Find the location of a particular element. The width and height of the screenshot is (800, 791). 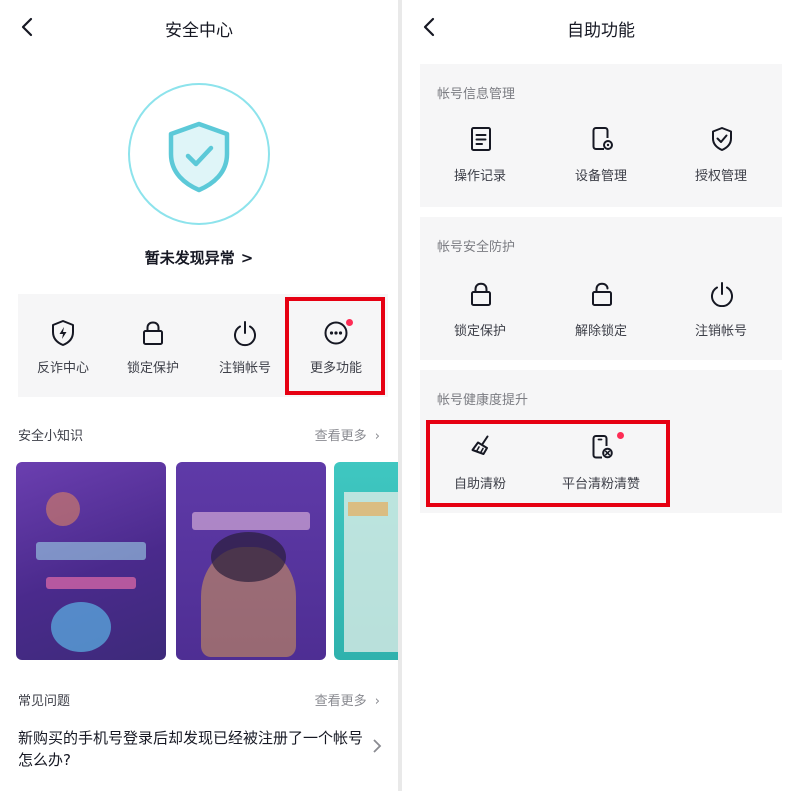

tool-label: 注销帐号 is located at coordinates (244, 368).